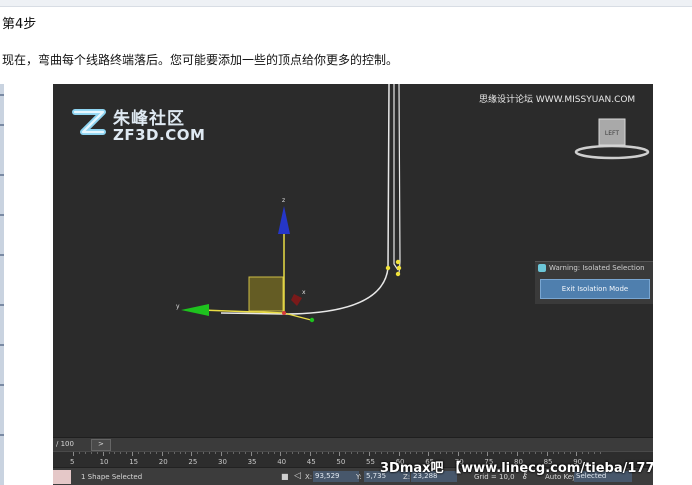  What do you see at coordinates (134, 462) in the screenshot?
I see `ruler-tick-label: 15` at bounding box center [134, 462].